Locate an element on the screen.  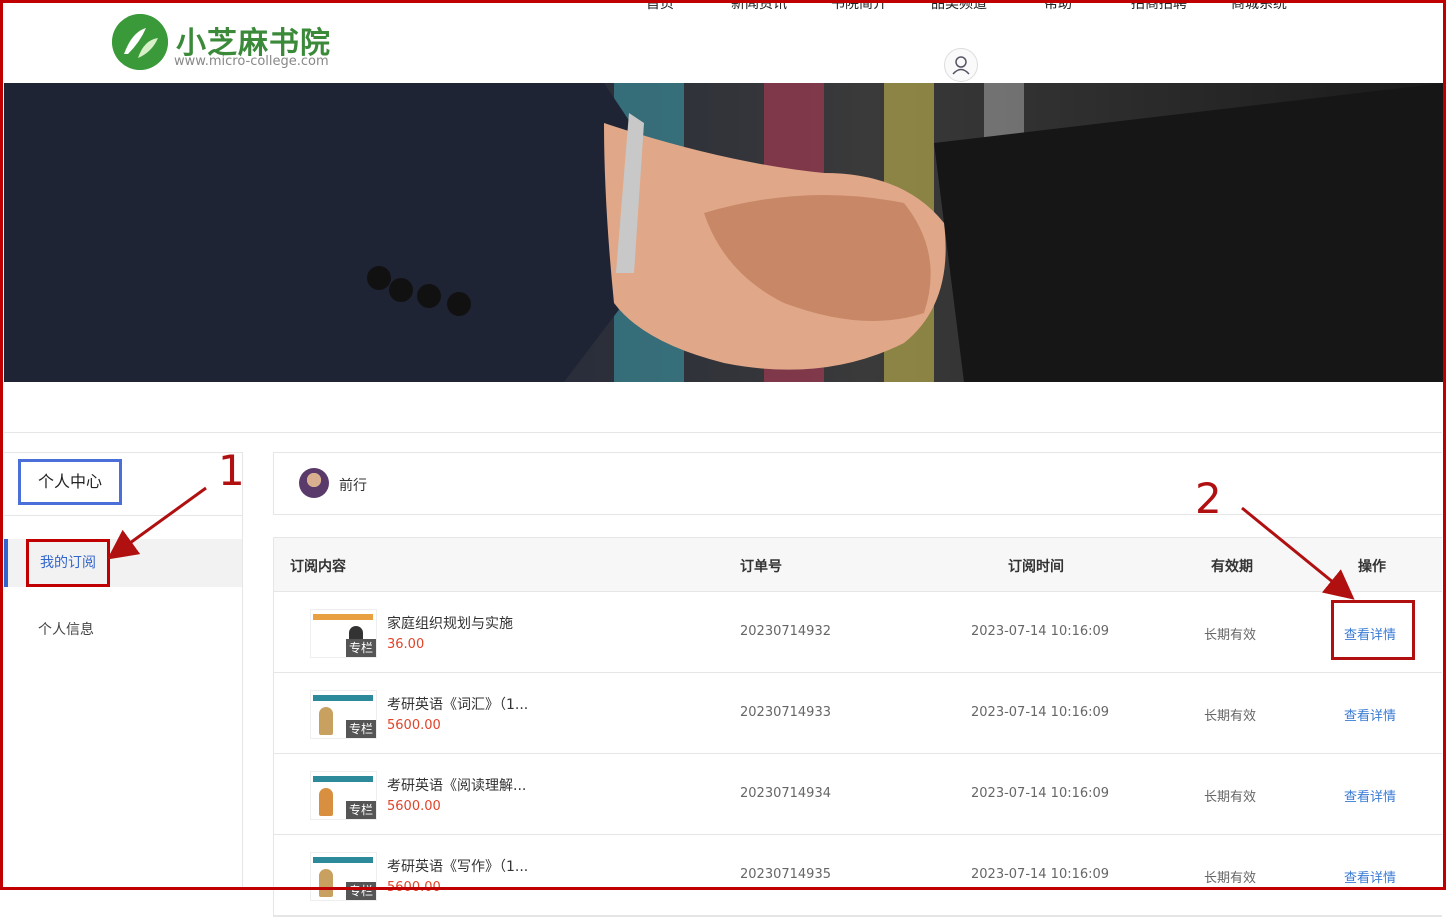
header-content: 订阅内容 is located at coordinates (318, 567).